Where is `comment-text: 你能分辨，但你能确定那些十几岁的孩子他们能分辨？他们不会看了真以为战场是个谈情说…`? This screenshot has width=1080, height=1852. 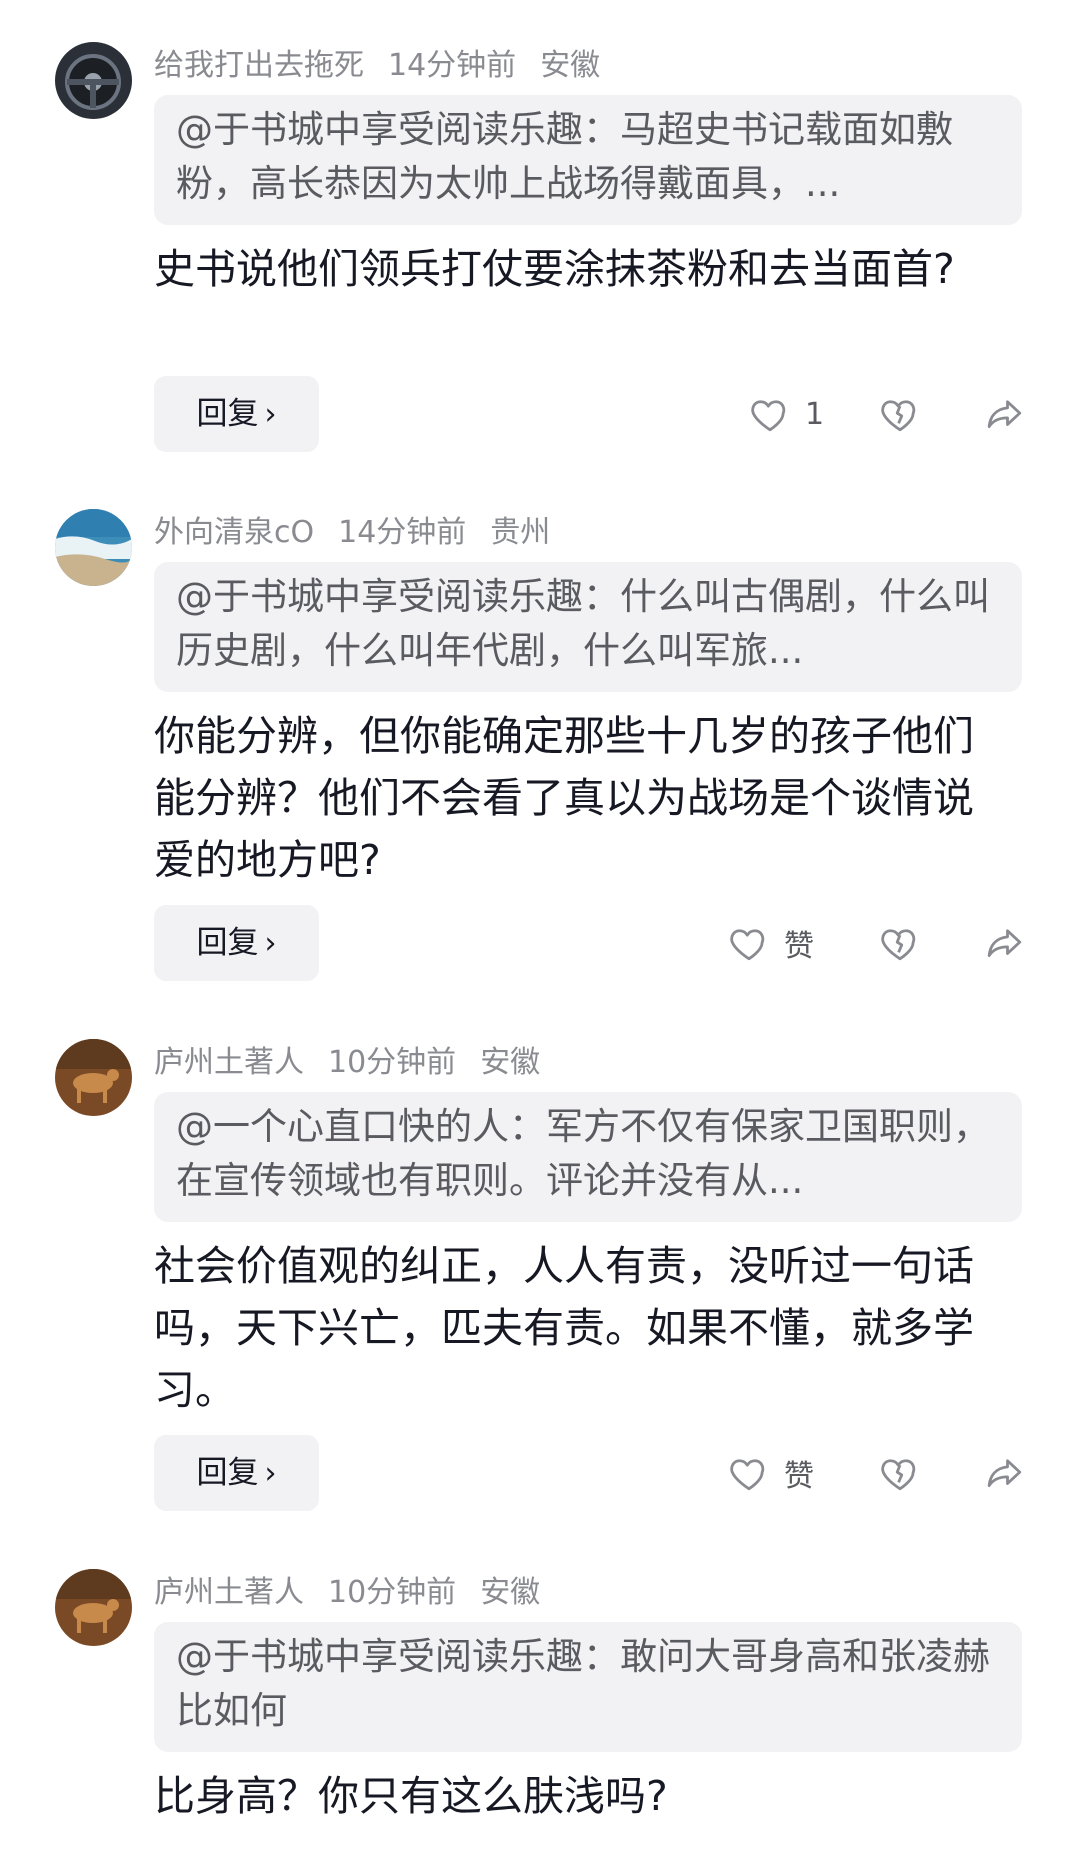
comment-text: 你能分辨，但你能确定那些十几岁的孩子他们能分辨？他们不会看了真以为战场是个谈情说… is located at coordinates (564, 798).